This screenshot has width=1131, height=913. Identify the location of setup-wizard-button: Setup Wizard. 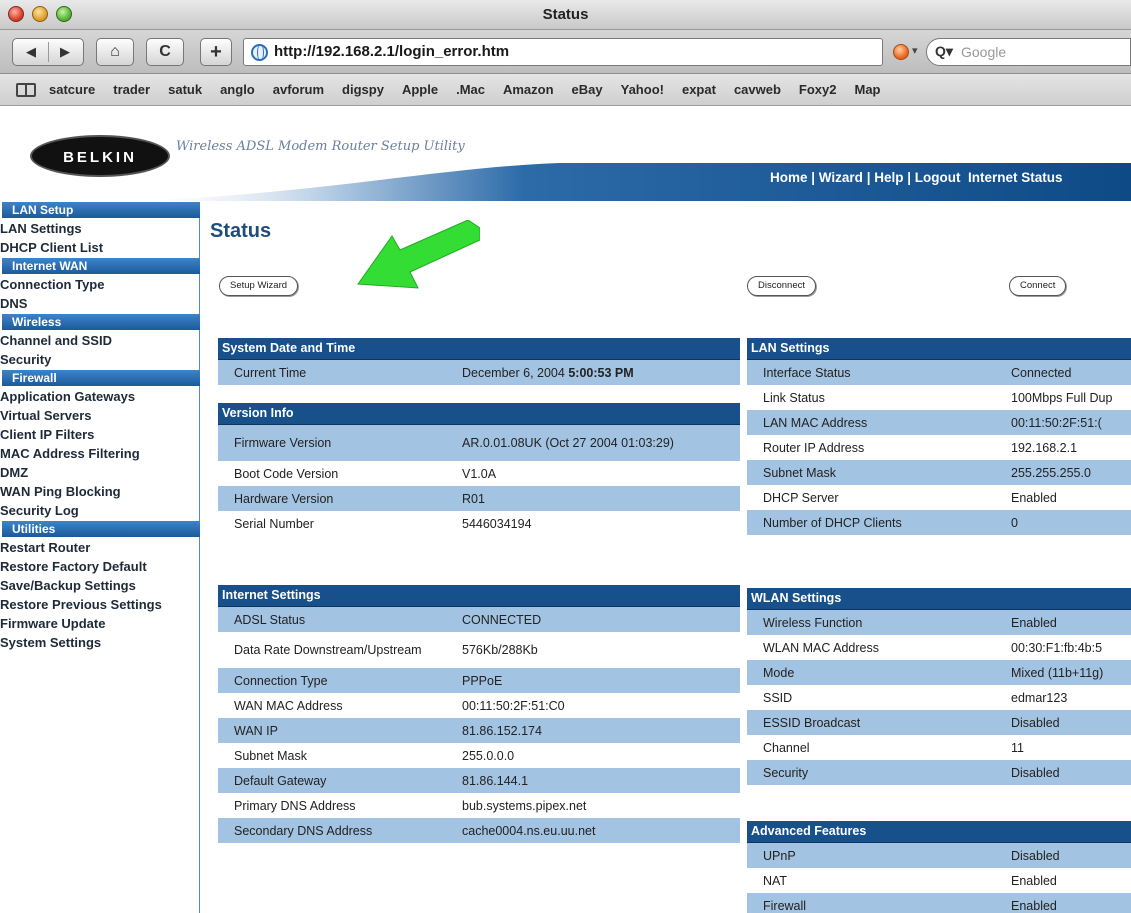
(259, 286).